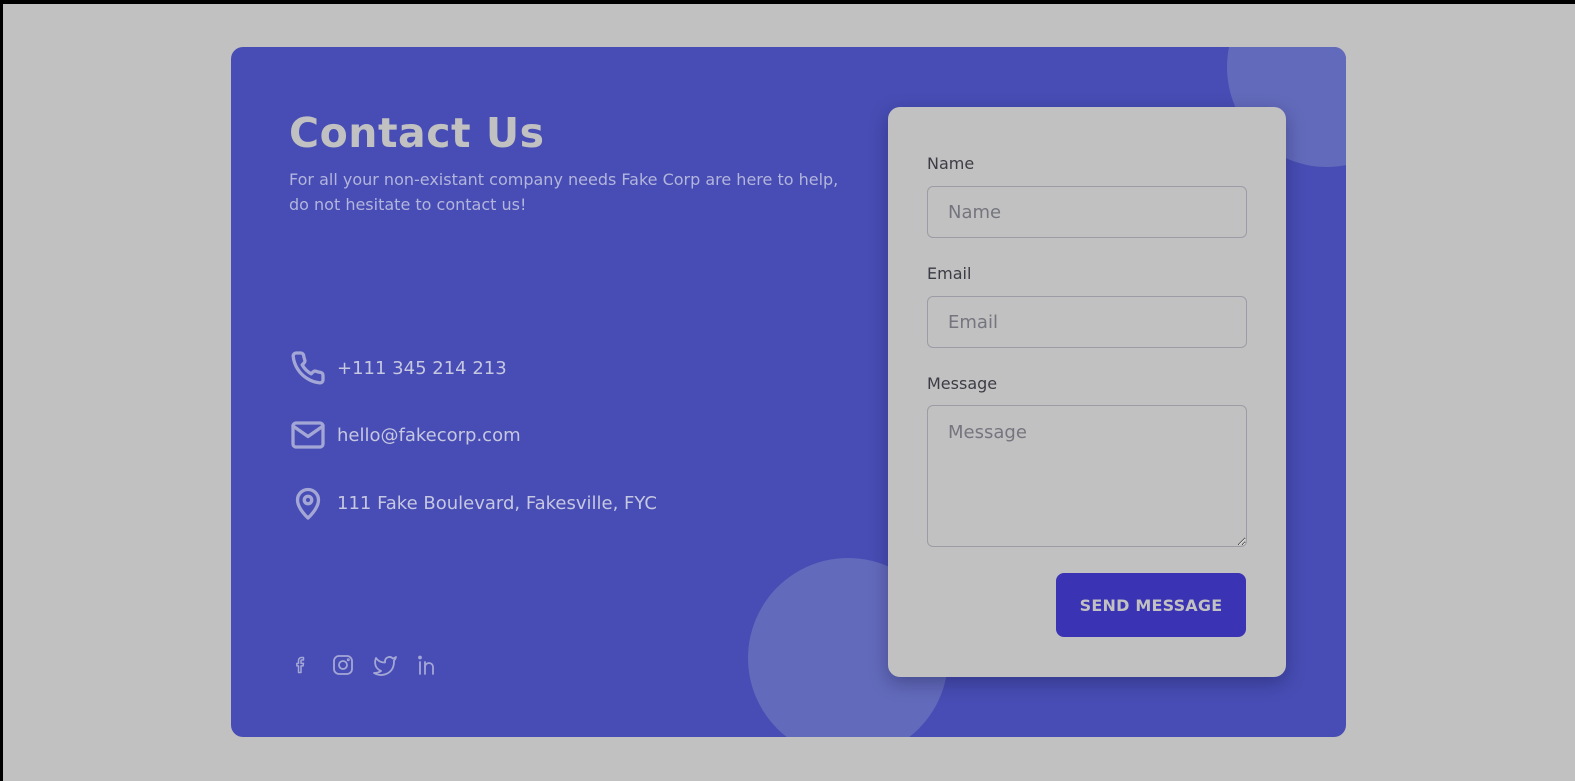 This screenshot has width=1575, height=781. Describe the element at coordinates (1, 390) in the screenshot. I see `window-frame-left` at that location.